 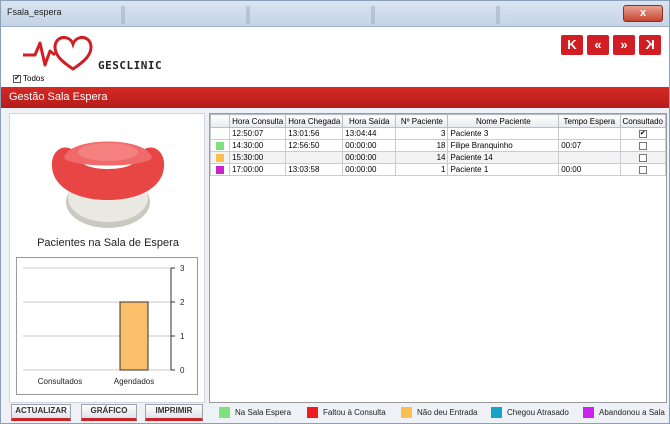 I want to click on x-tick-label: Agendados, so click(x=134, y=381).